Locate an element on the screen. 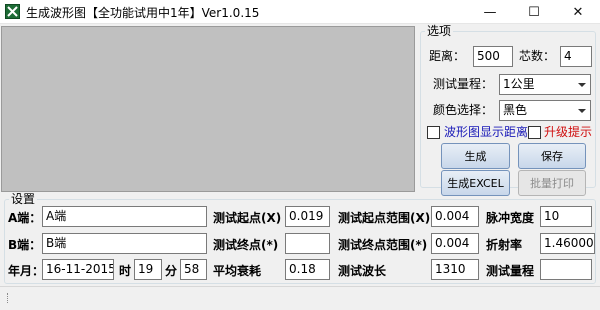 This screenshot has width=600, height=310. minute-input: 58 is located at coordinates (193, 269).